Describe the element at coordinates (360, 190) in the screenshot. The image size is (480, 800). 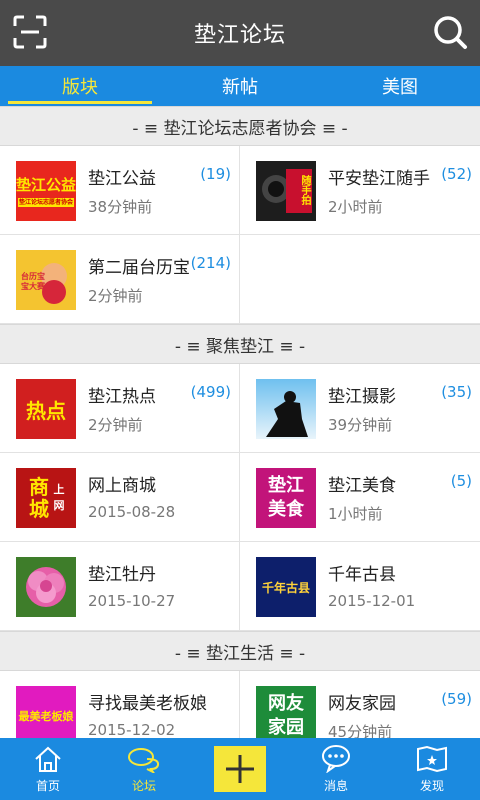
I see `forum-item-pingan: 随手拍 平安垫江随手 (52) 2小时前` at that location.